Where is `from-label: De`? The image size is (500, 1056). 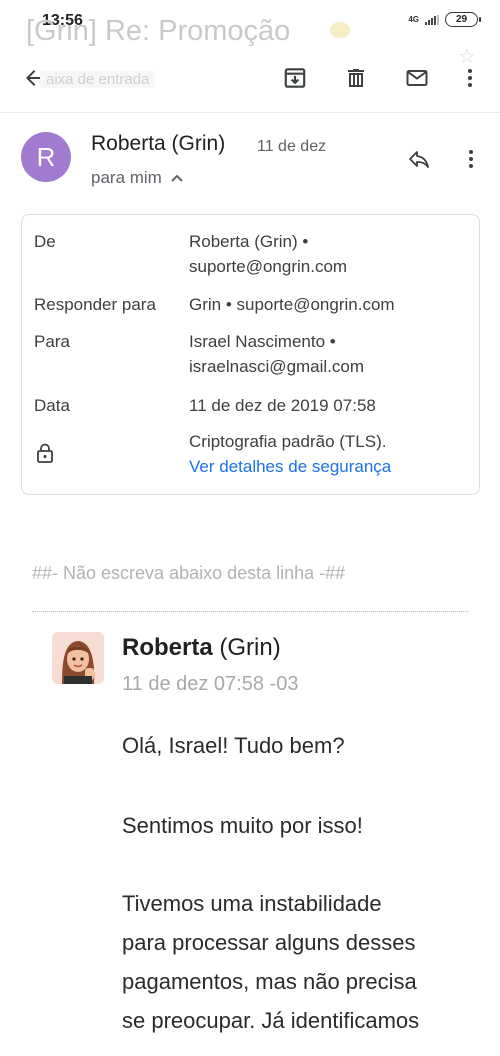
from-label: De is located at coordinates (45, 241).